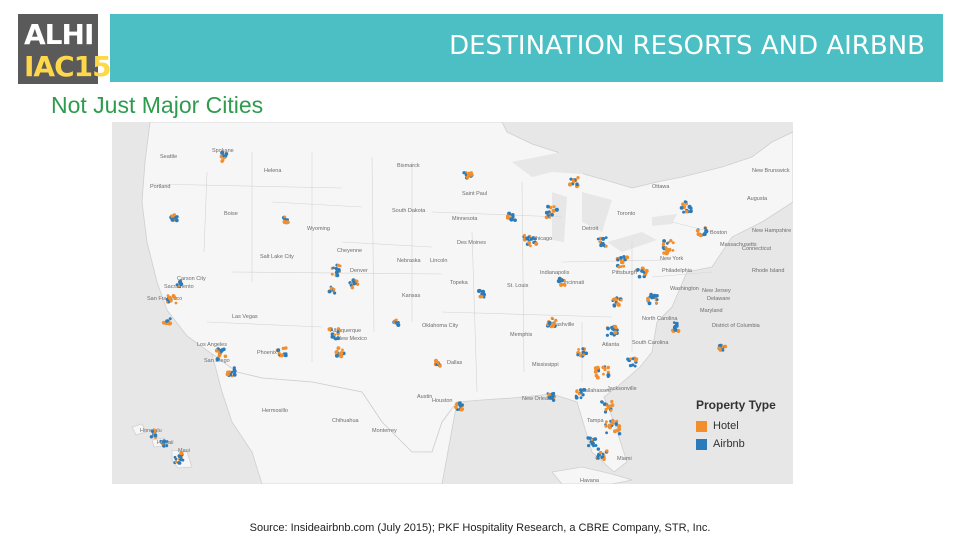  I want to click on place-label: Portland, so click(160, 187).